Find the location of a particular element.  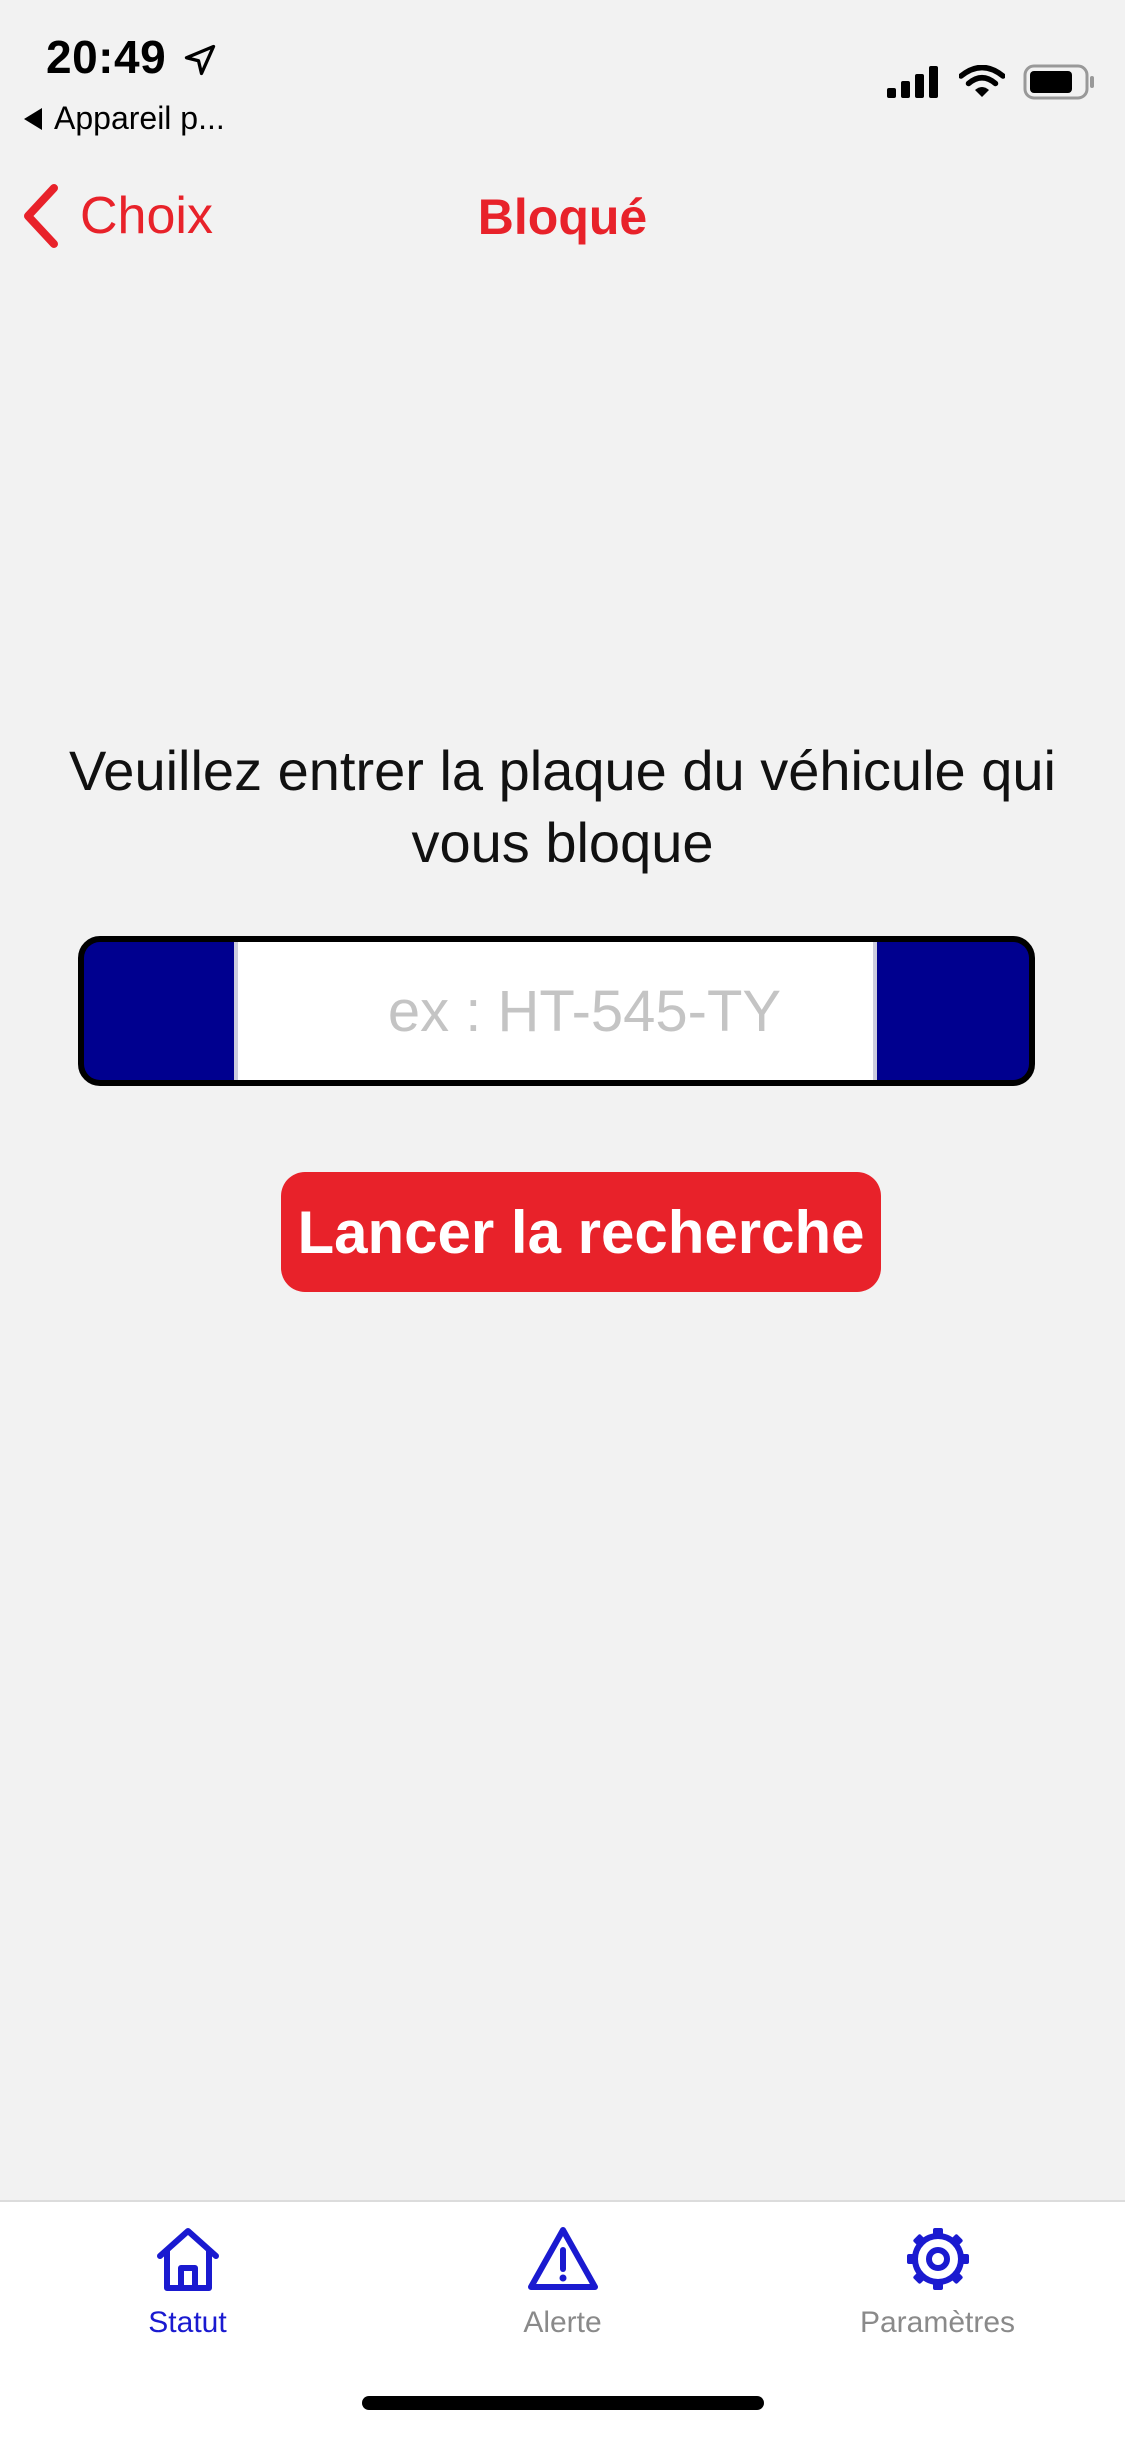

gear-icon is located at coordinates (937, 2259).